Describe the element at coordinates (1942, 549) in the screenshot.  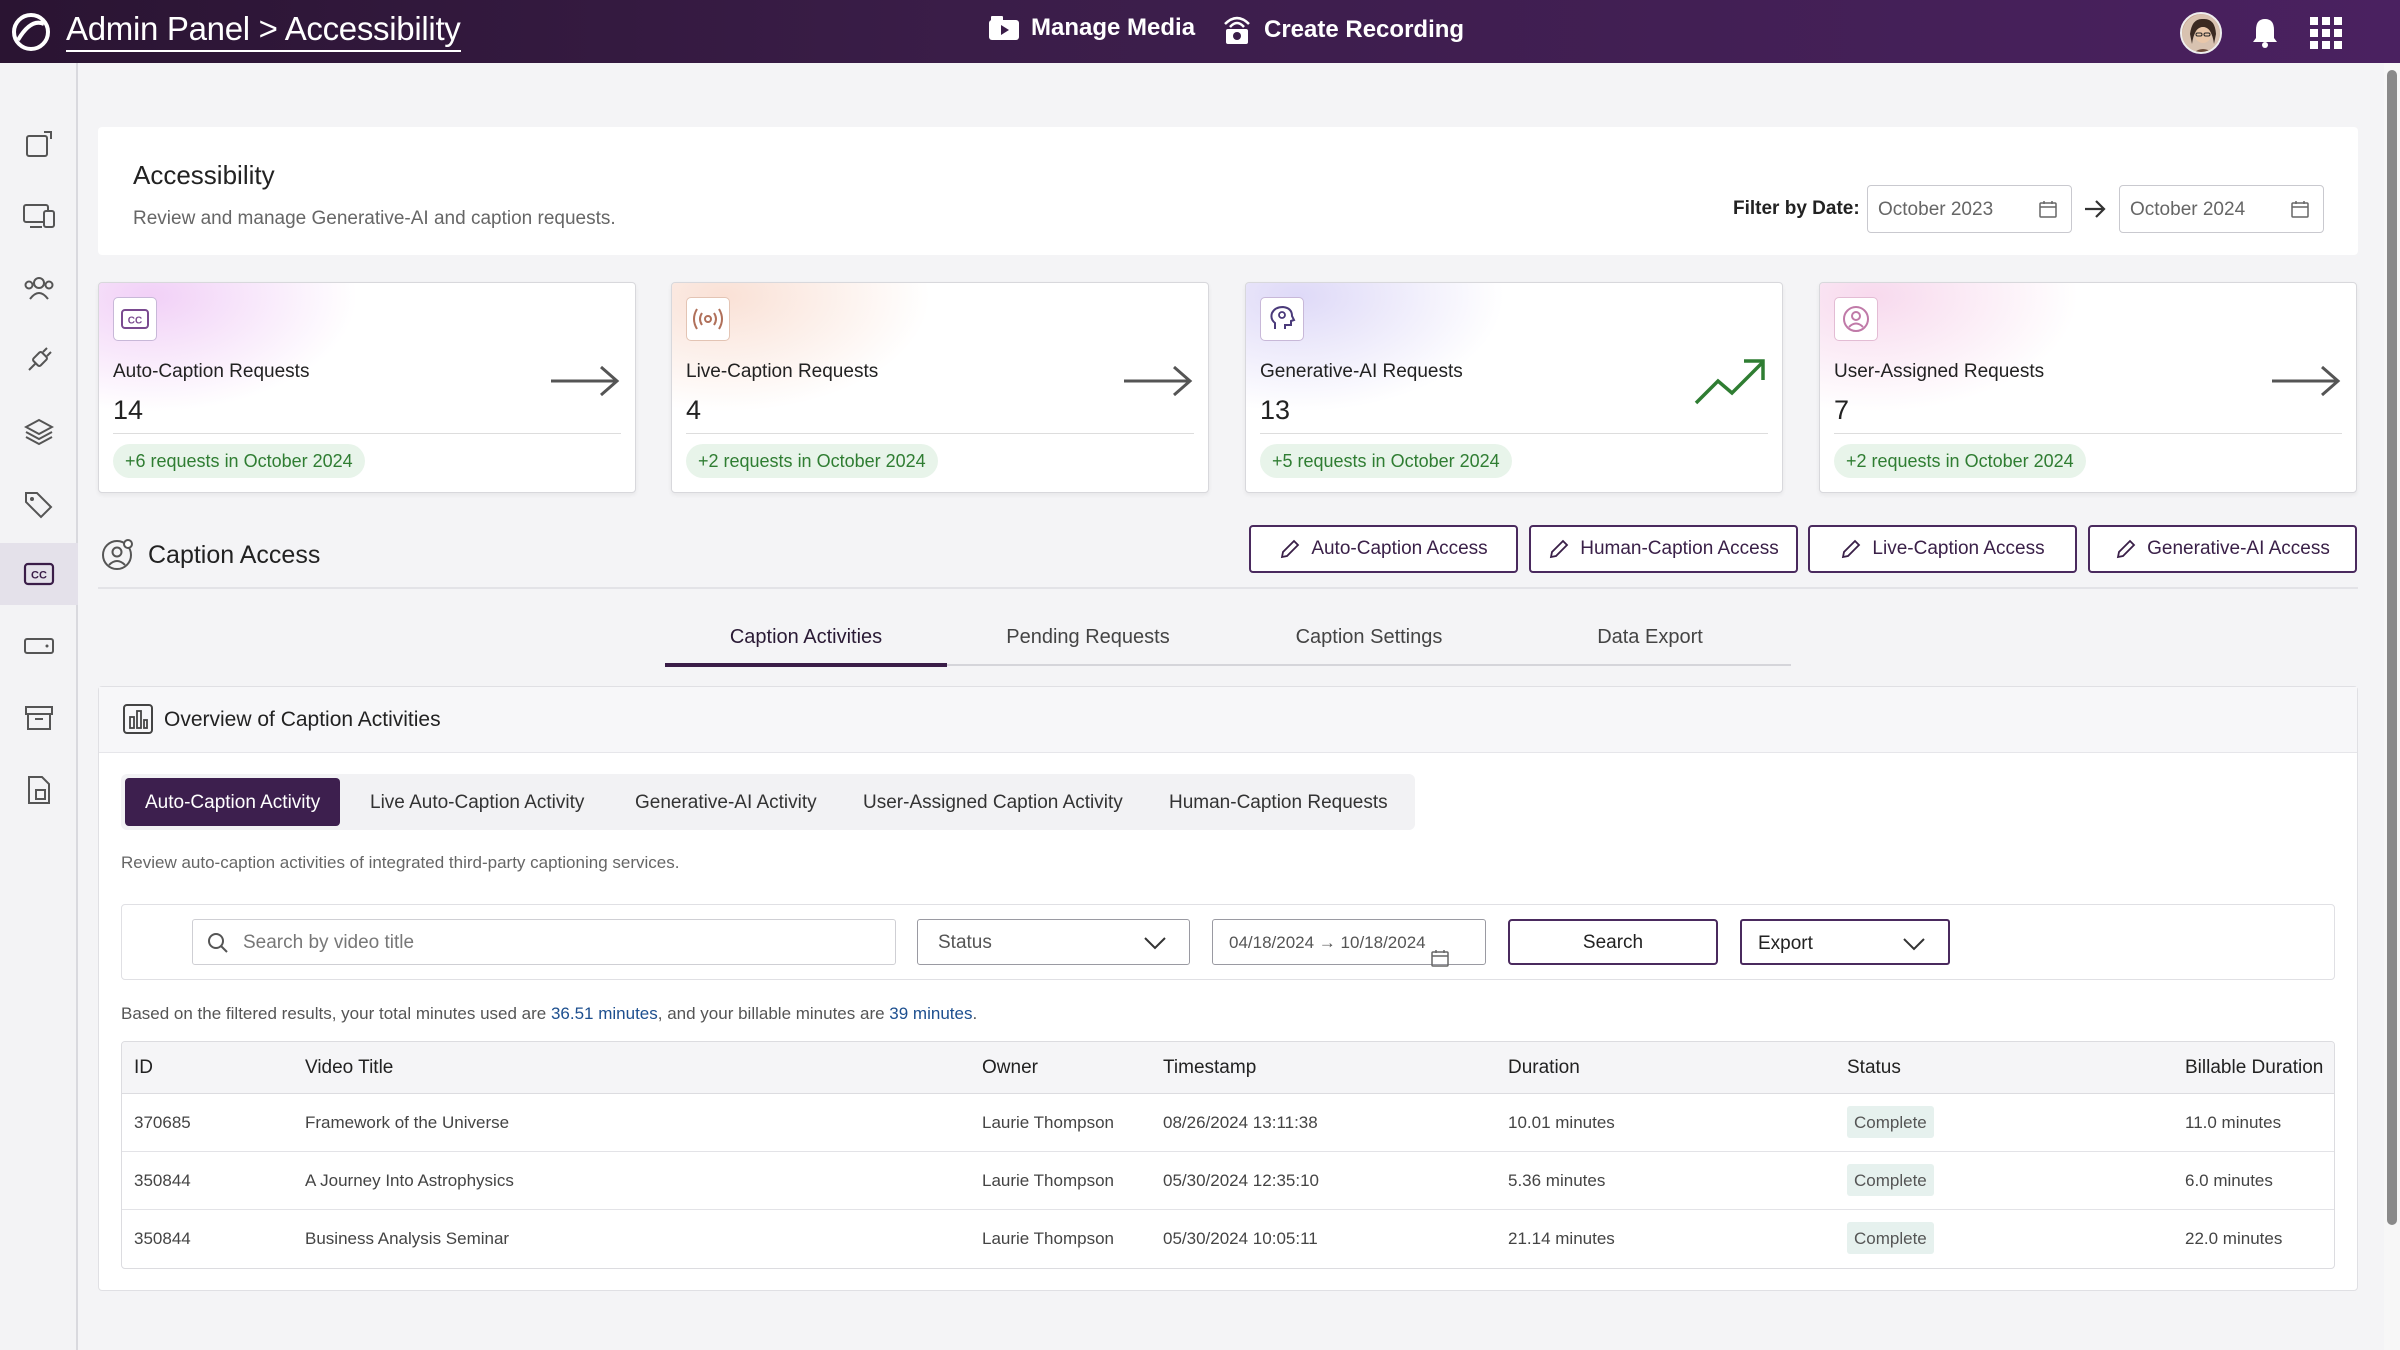
I see `live-caption-access-button: Live-Caption Access` at that location.